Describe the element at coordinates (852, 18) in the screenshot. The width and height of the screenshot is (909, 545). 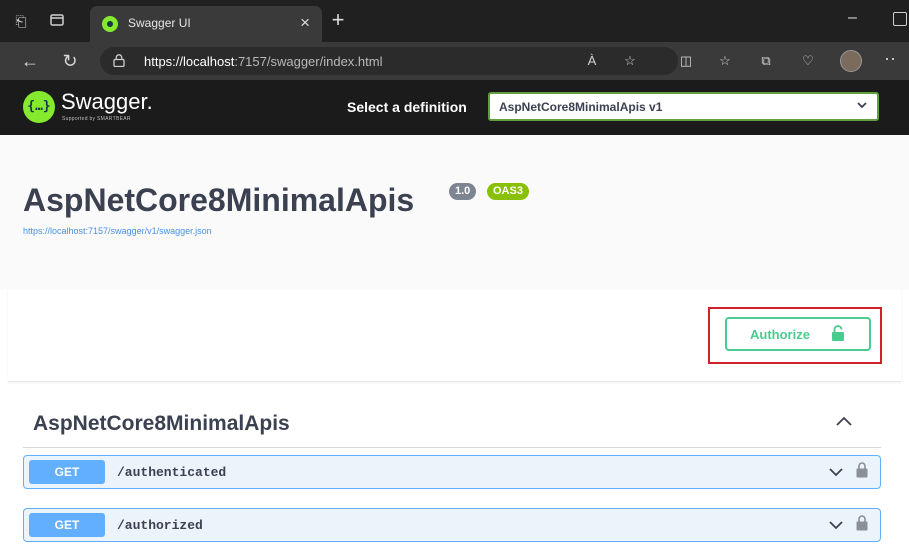
I see `window-minimize-button: –` at that location.